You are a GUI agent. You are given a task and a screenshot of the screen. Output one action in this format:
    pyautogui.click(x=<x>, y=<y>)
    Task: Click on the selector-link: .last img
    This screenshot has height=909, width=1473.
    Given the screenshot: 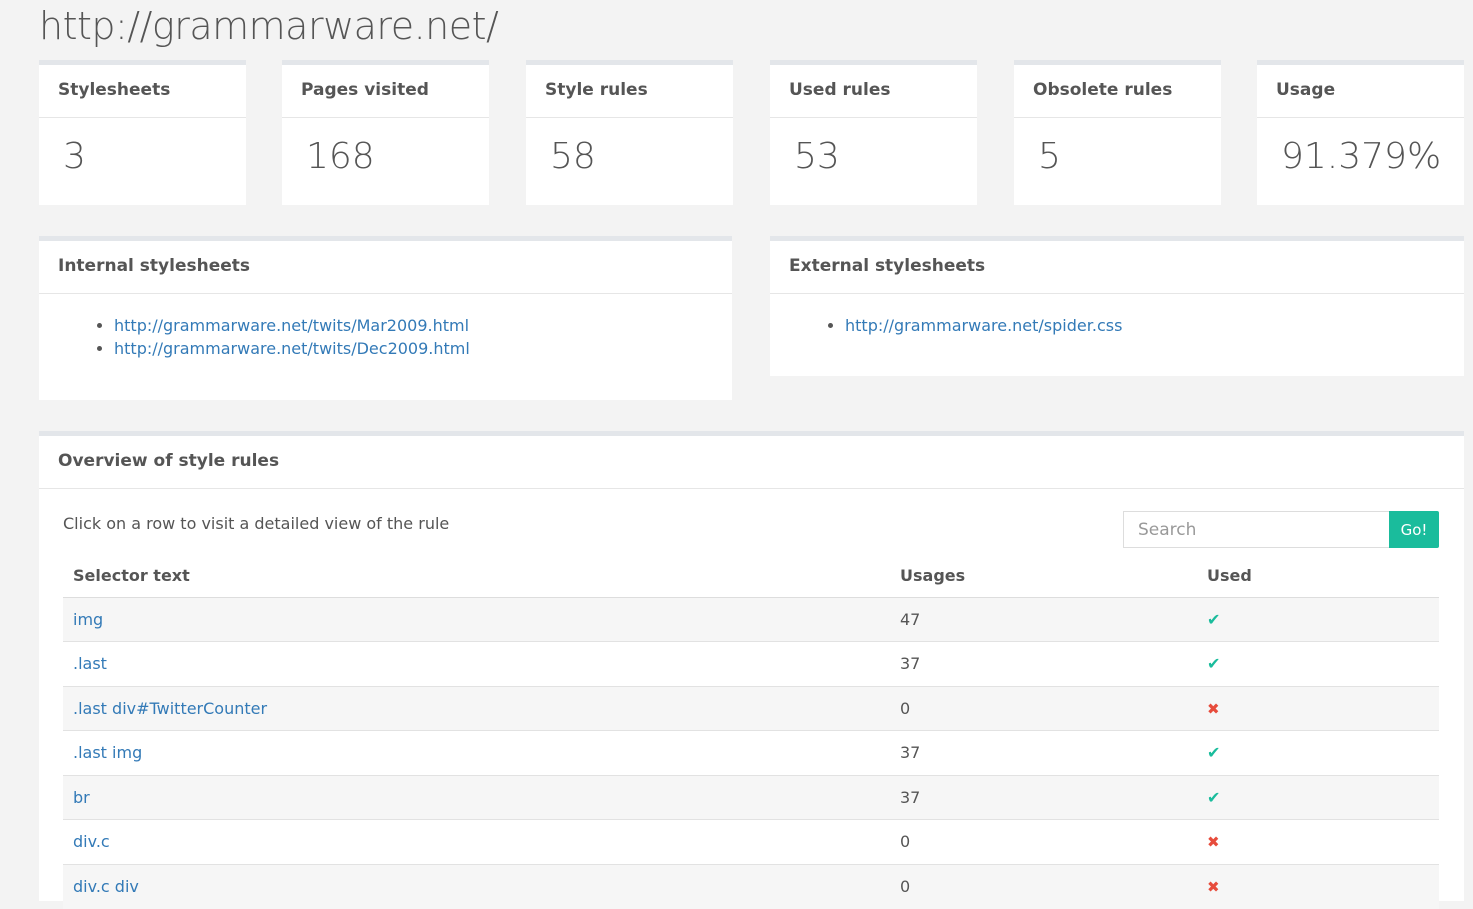 What is the action you would take?
    pyautogui.click(x=107, y=752)
    